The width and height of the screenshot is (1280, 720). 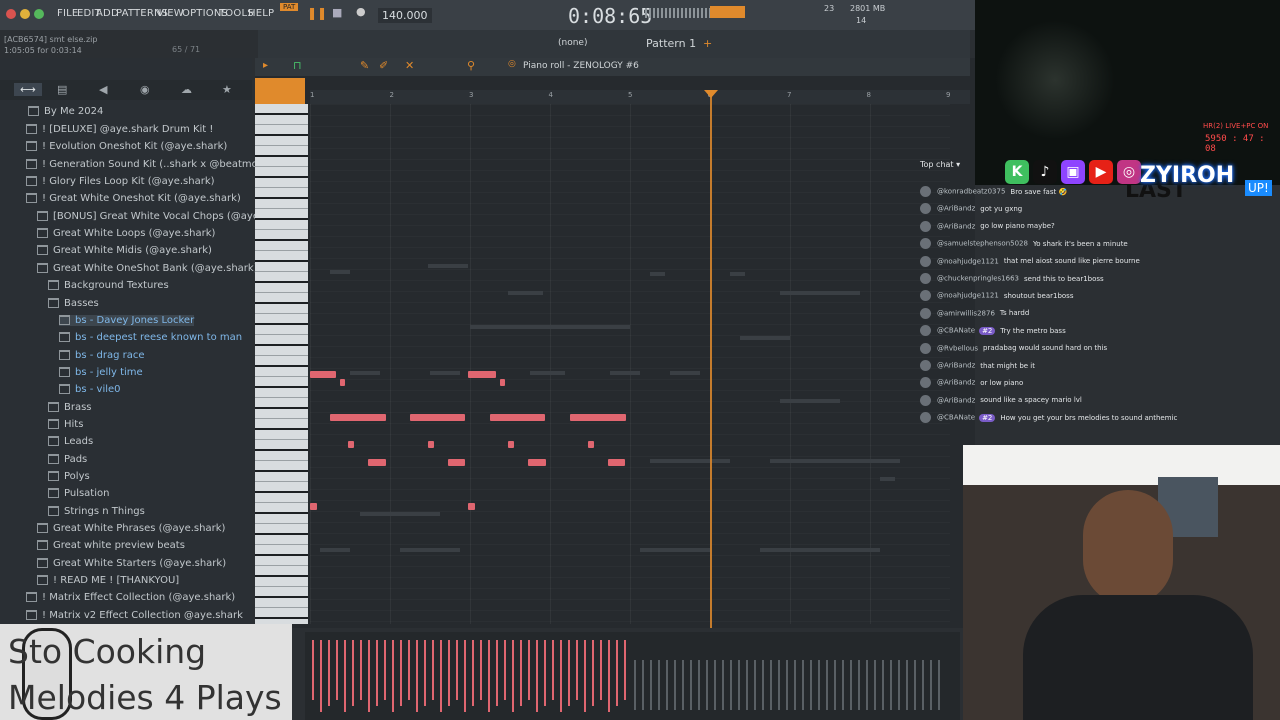 What do you see at coordinates (67, 13) in the screenshot?
I see `menu-file: FILE` at bounding box center [67, 13].